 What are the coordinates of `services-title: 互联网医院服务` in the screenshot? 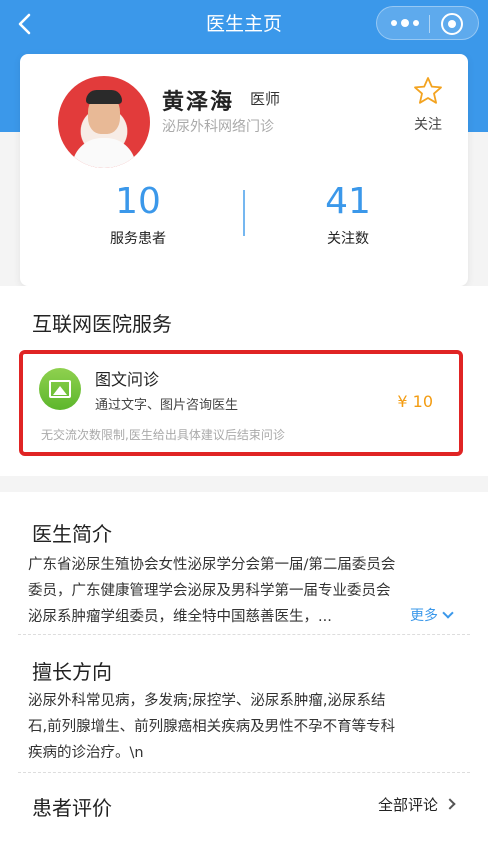 It's located at (102, 324).